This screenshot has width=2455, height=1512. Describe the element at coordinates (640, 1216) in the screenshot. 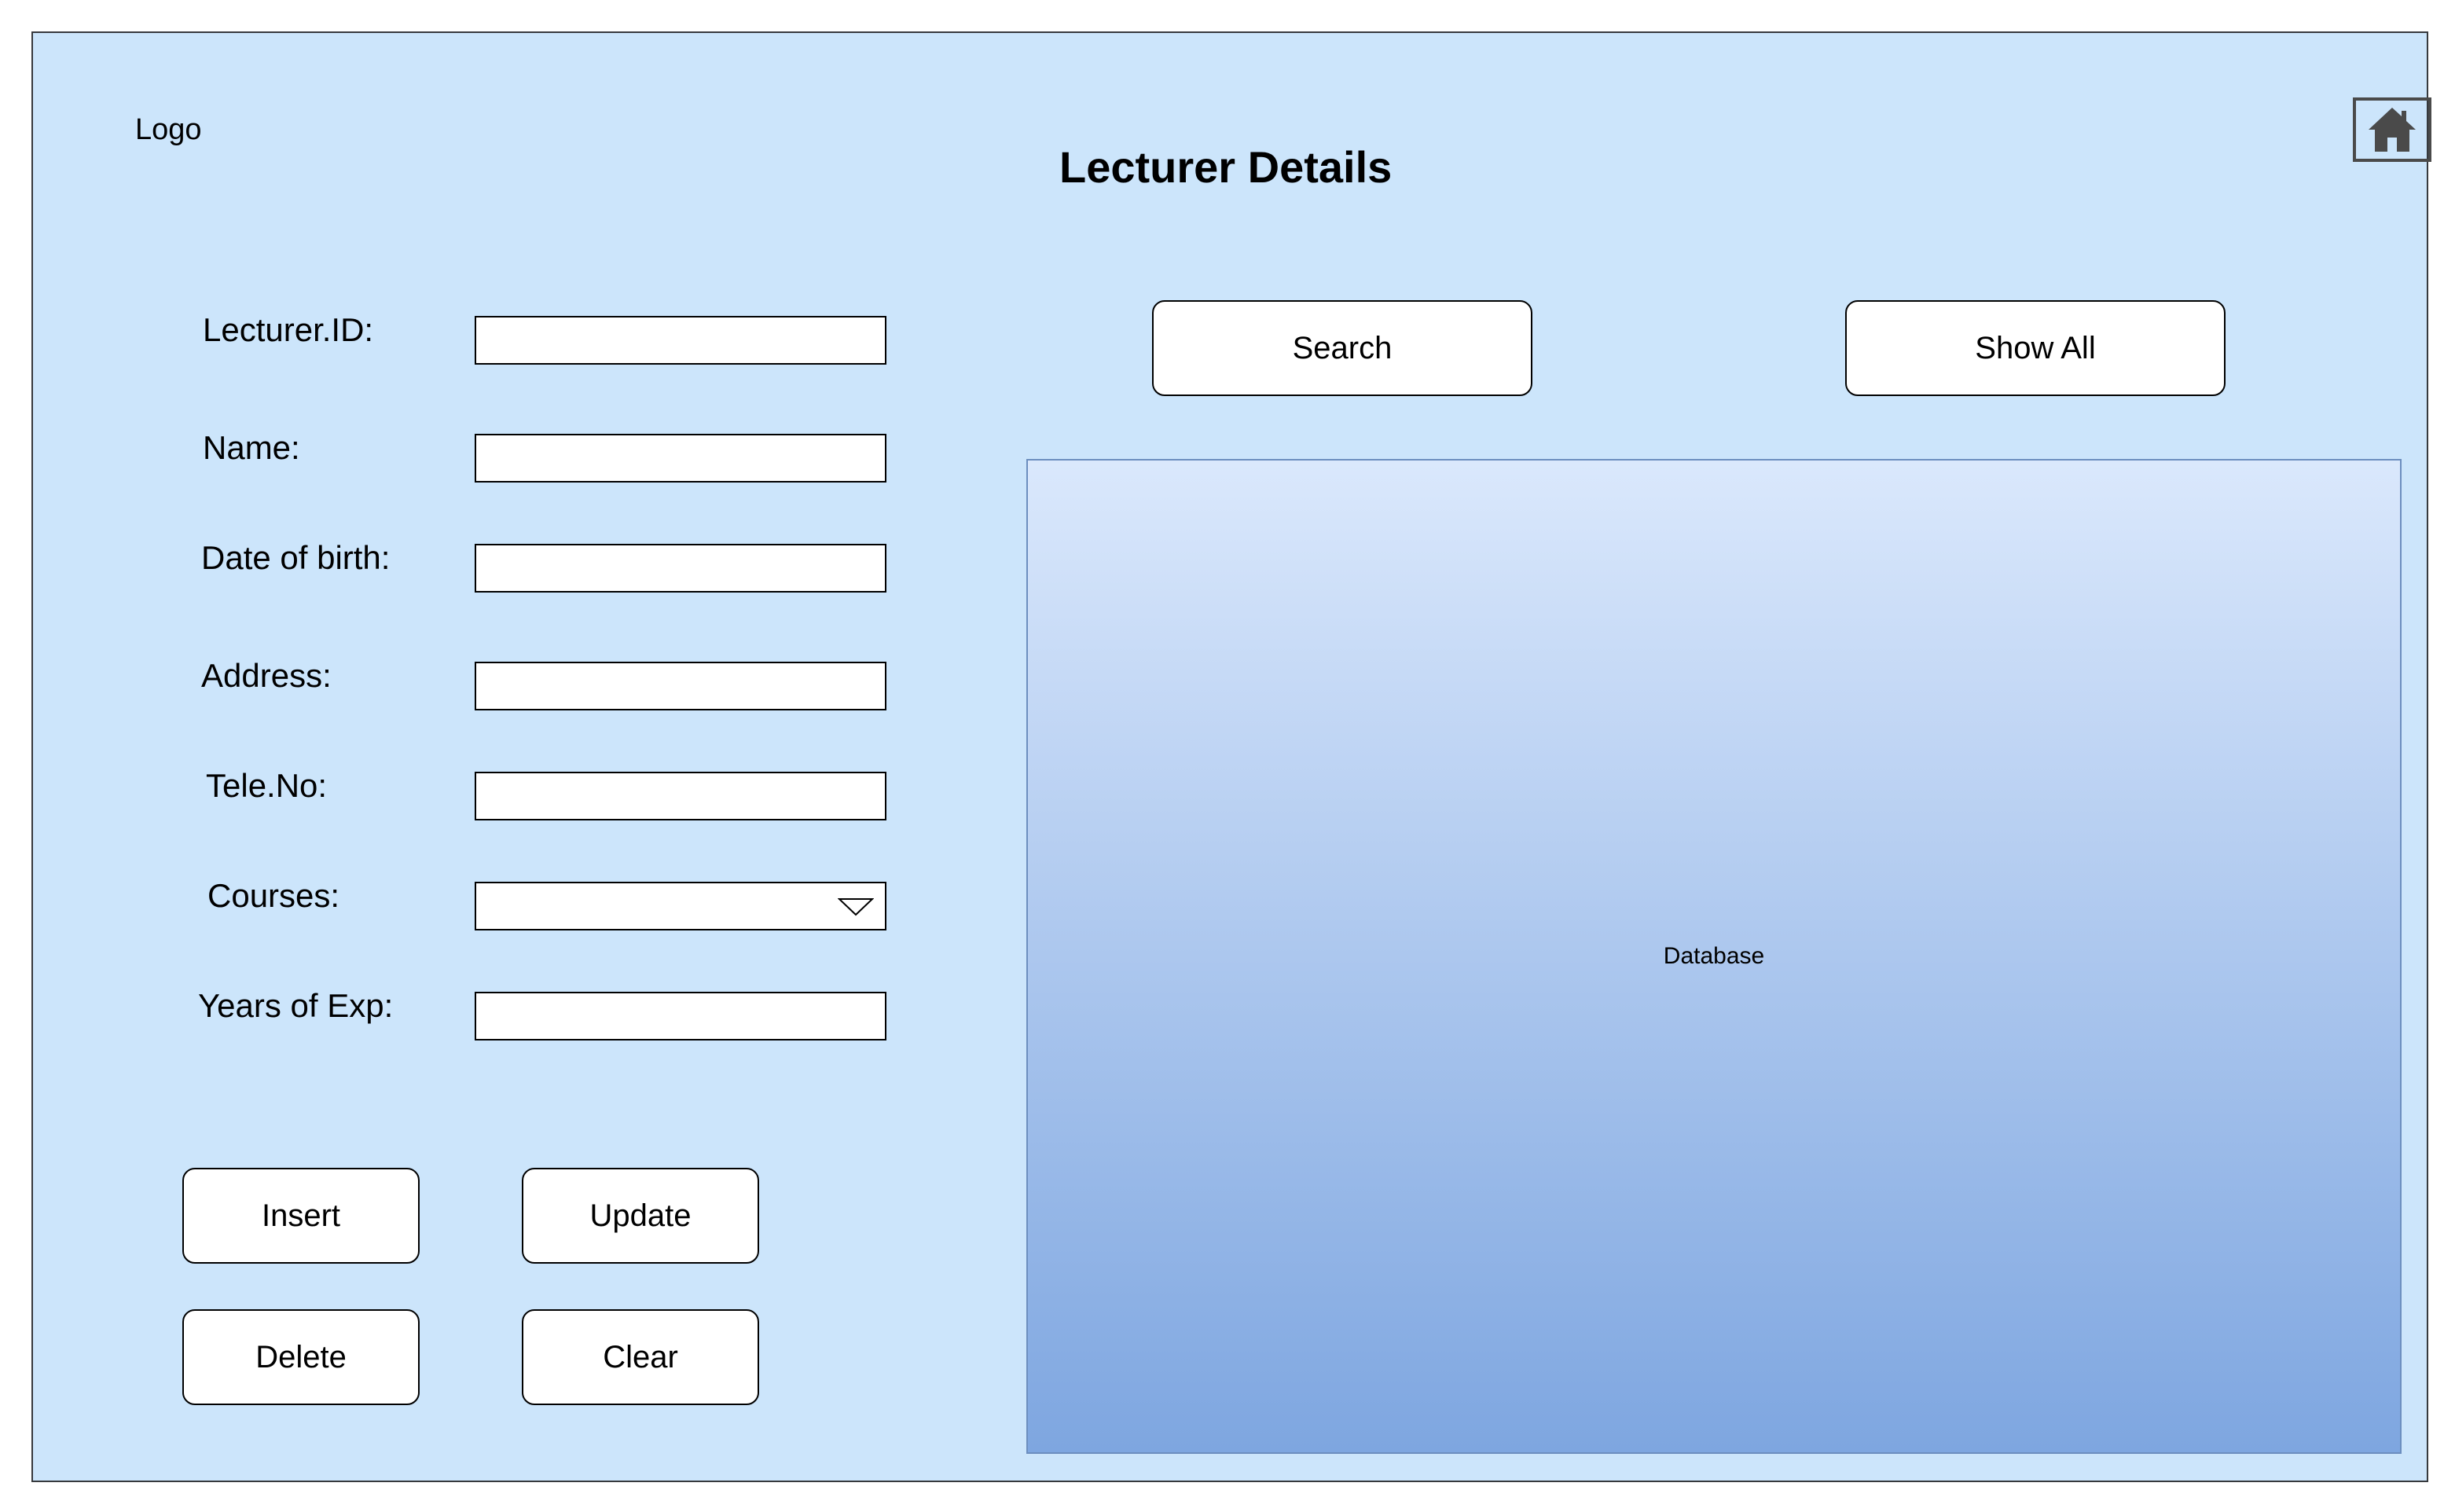

I see `update-button: Update` at that location.